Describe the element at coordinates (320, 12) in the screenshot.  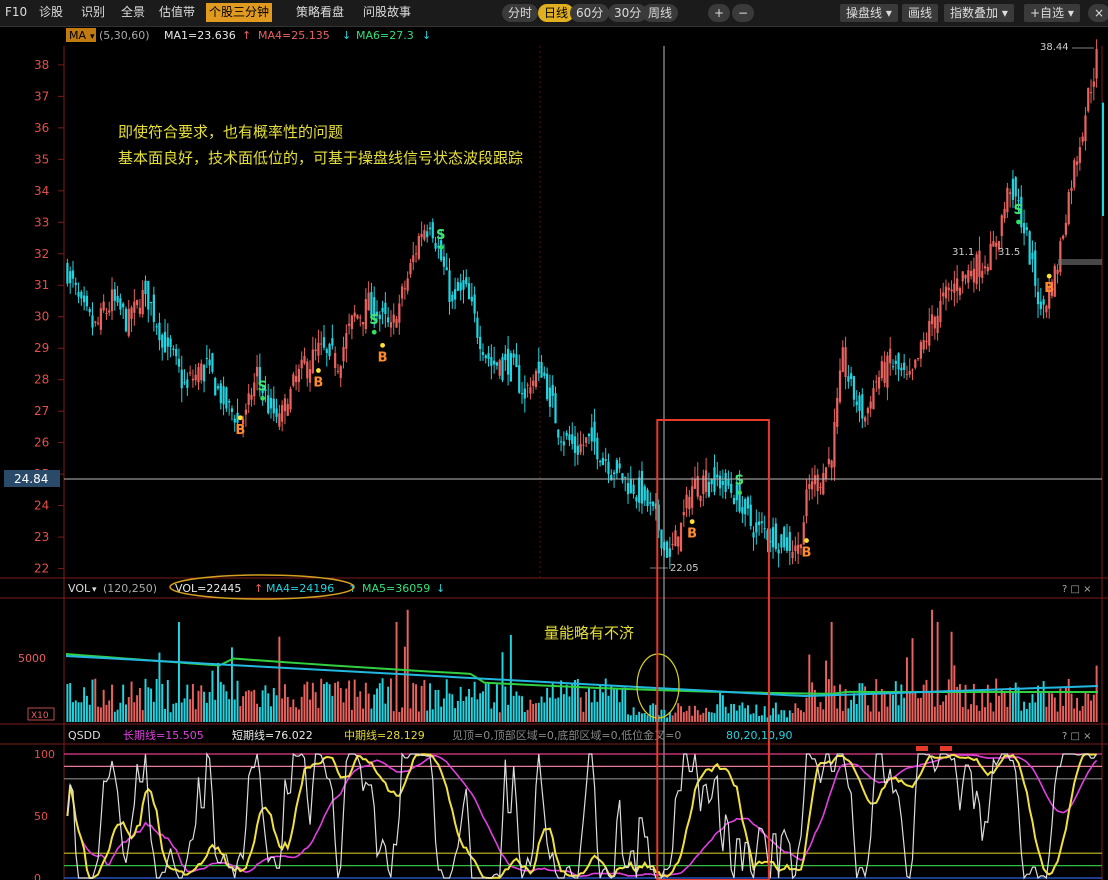
I see `toolbar-item-6: 策略看盘` at that location.